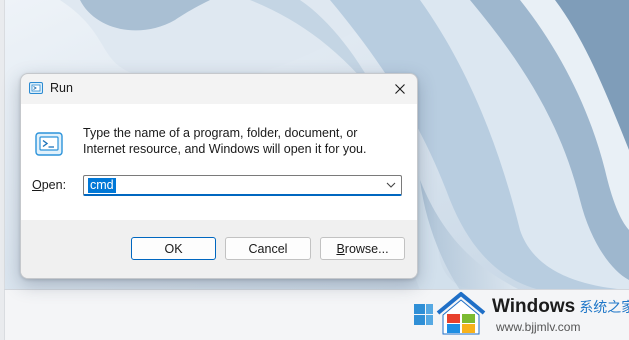  What do you see at coordinates (37, 185) in the screenshot?
I see `open-label-accesskey: O` at bounding box center [37, 185].